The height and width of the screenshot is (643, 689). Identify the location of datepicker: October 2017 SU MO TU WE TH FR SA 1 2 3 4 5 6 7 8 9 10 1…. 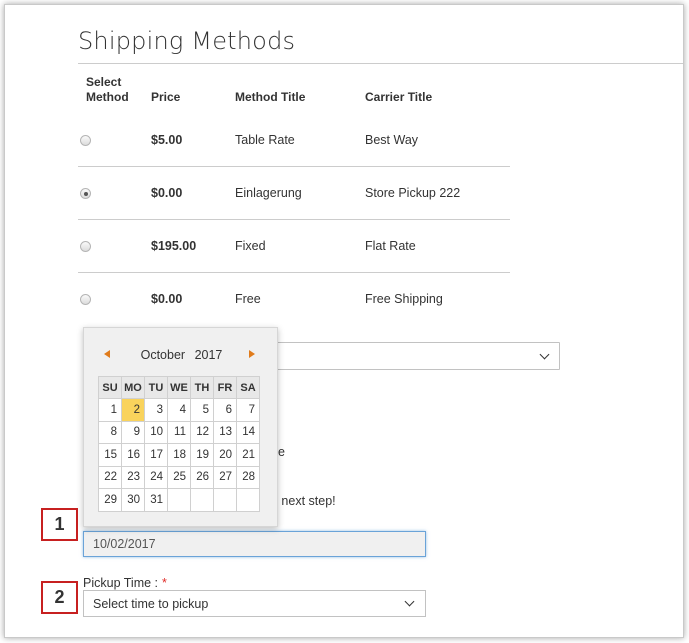
(180, 427).